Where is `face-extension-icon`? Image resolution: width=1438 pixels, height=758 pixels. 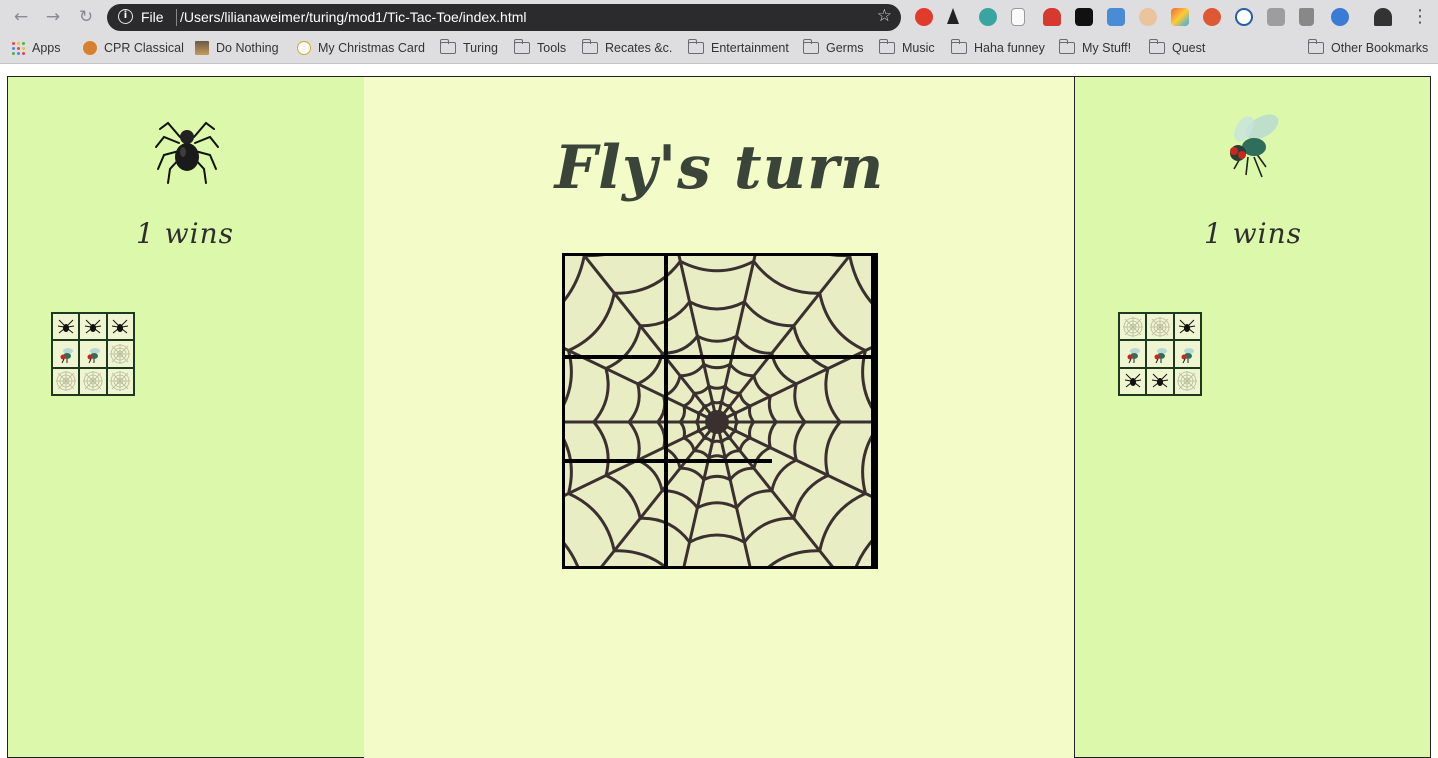 face-extension-icon is located at coordinates (1148, 17).